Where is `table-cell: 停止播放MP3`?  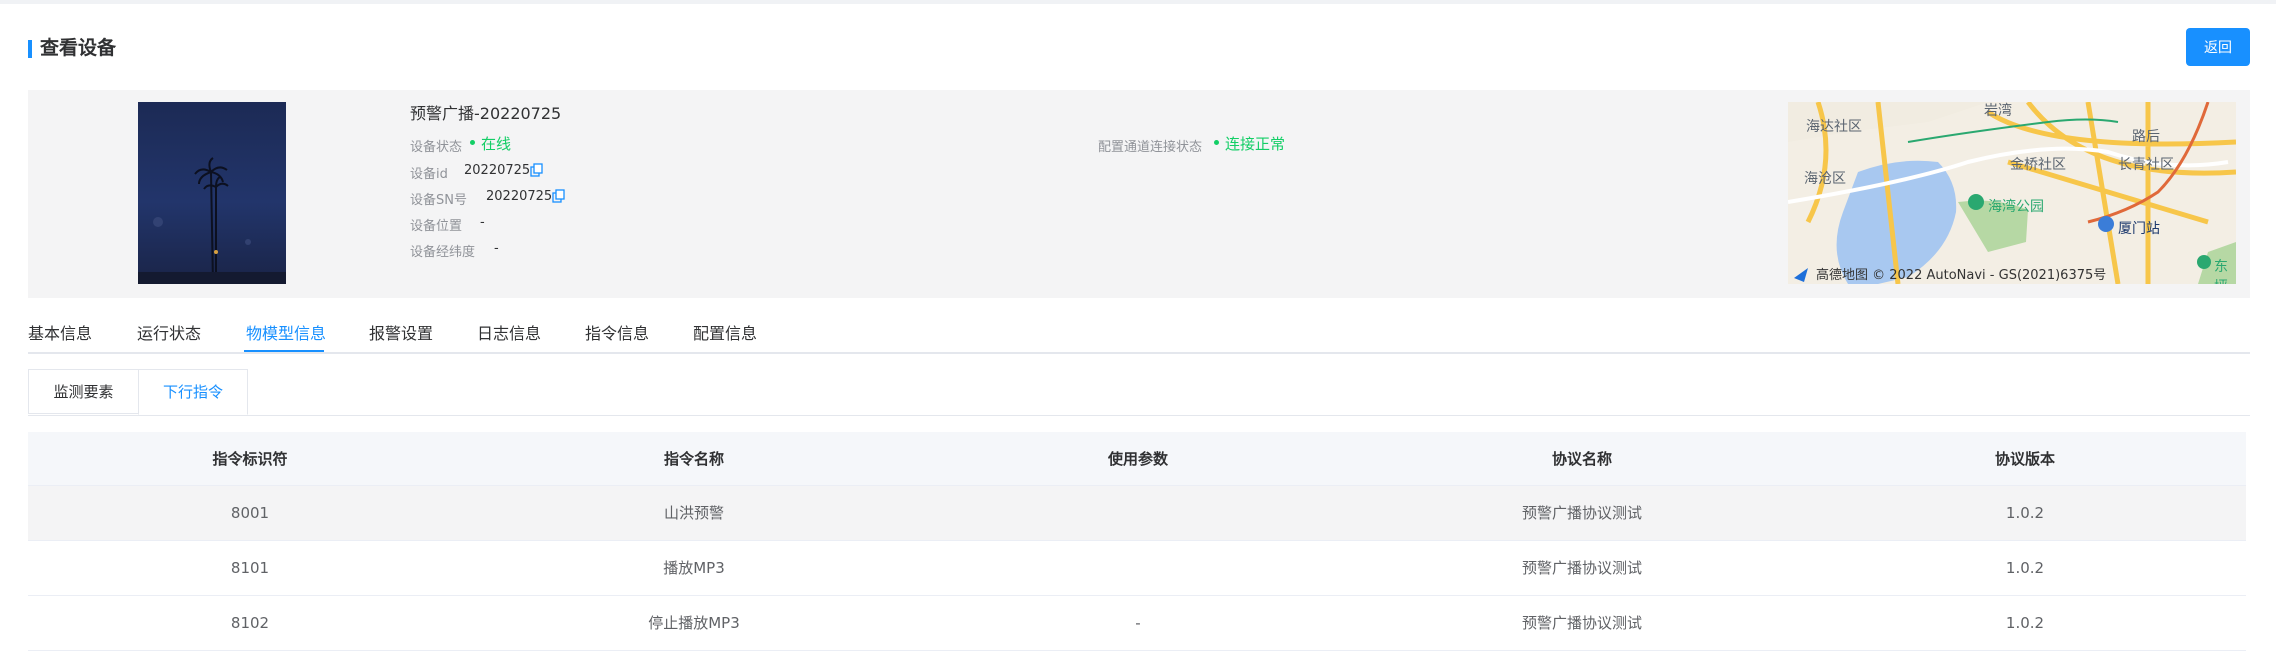 table-cell: 停止播放MP3 is located at coordinates (694, 623).